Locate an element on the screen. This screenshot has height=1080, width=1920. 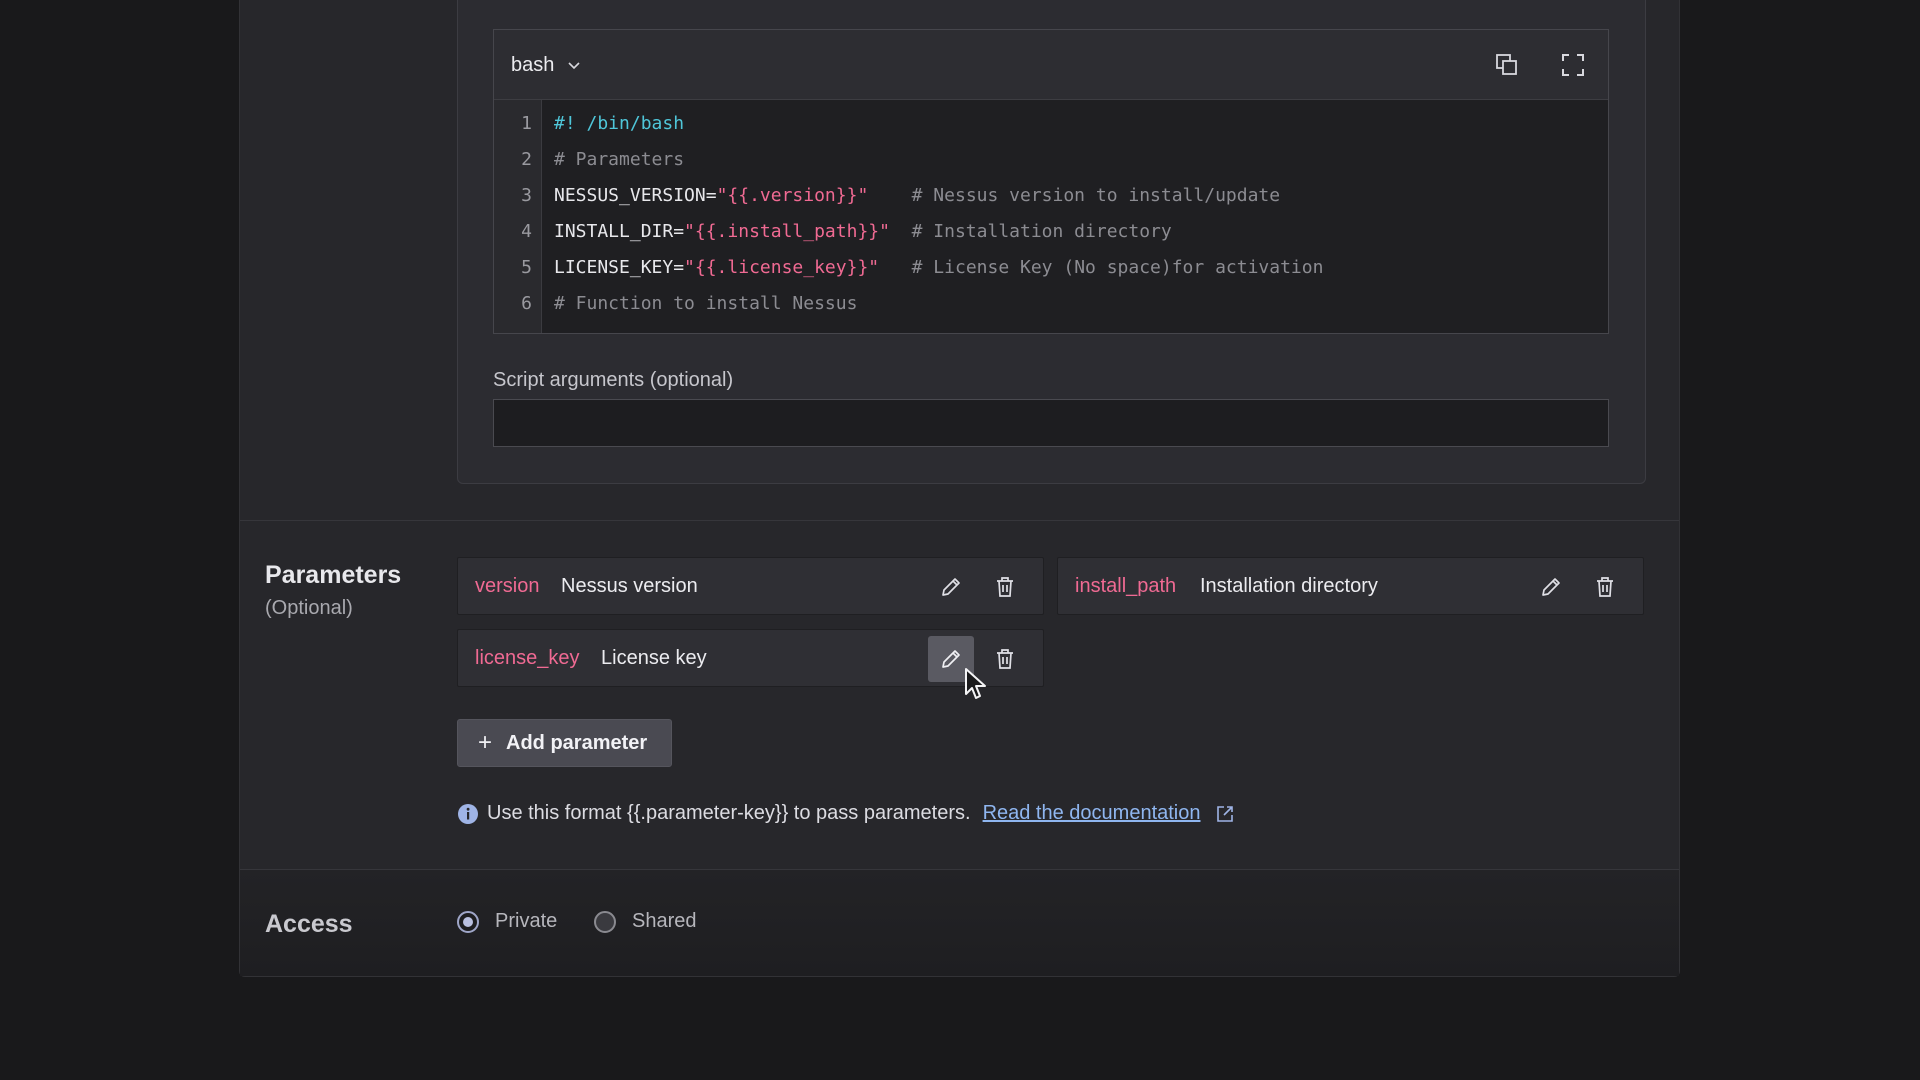
line-number: 5 is located at coordinates (526, 267).